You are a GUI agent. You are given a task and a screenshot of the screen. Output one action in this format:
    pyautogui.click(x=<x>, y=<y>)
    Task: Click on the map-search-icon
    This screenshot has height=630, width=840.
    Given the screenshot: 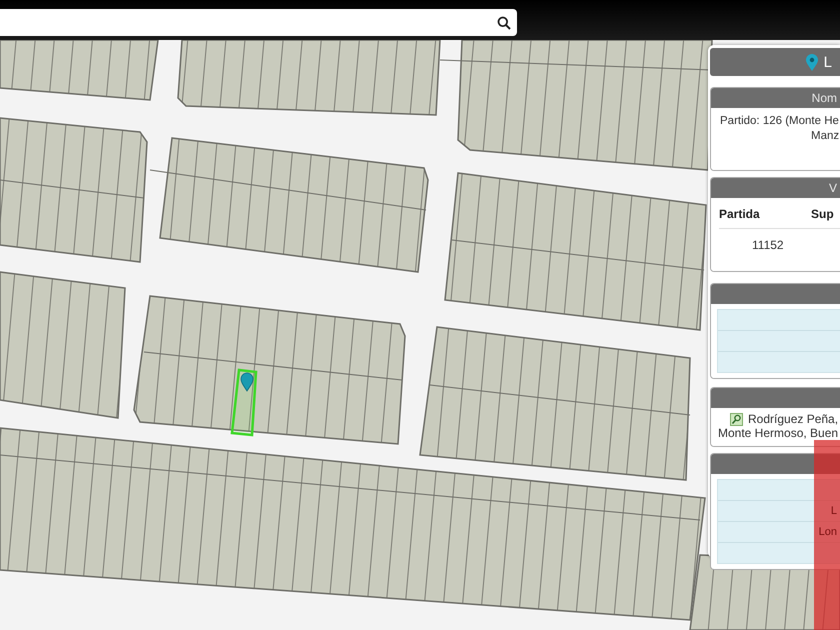 What is the action you would take?
    pyautogui.click(x=736, y=419)
    